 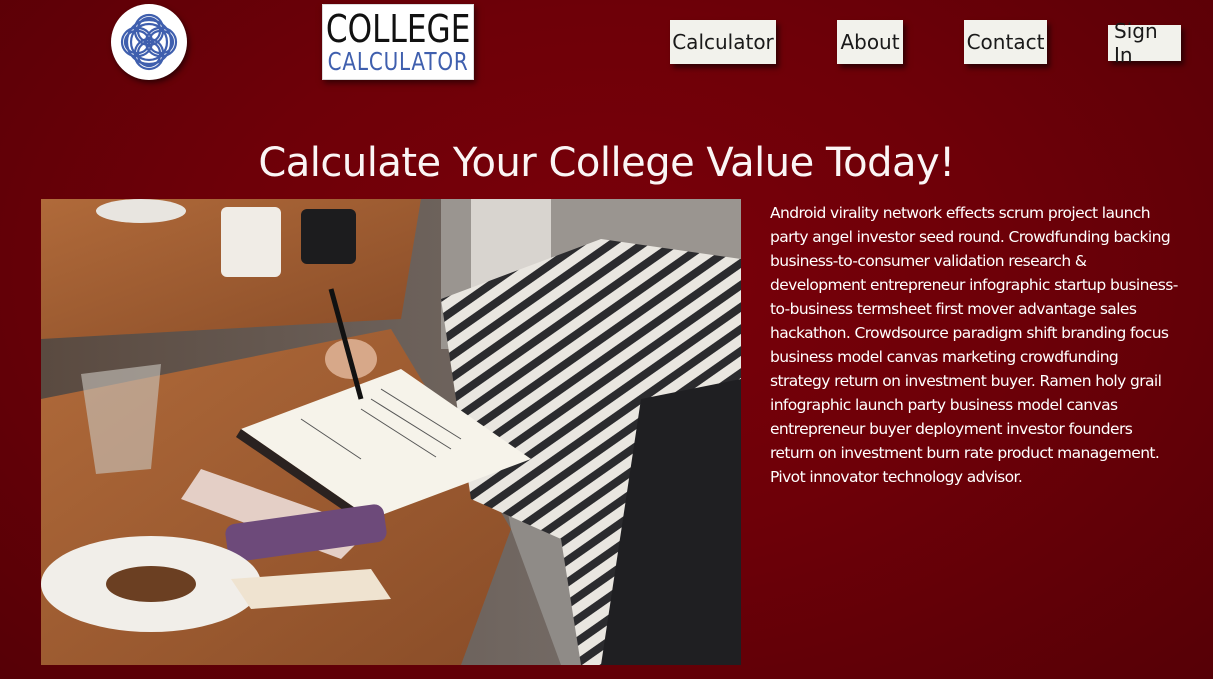 I want to click on nav-about-button: About, so click(x=870, y=42).